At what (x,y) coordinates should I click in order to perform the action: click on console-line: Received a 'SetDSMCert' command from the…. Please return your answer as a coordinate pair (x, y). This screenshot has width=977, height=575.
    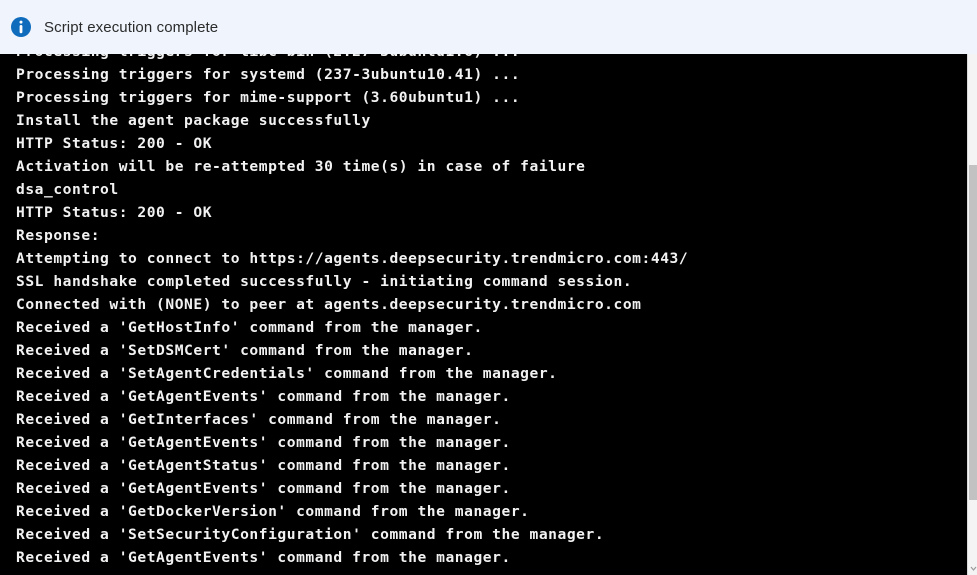
    Looking at the image, I should click on (245, 350).